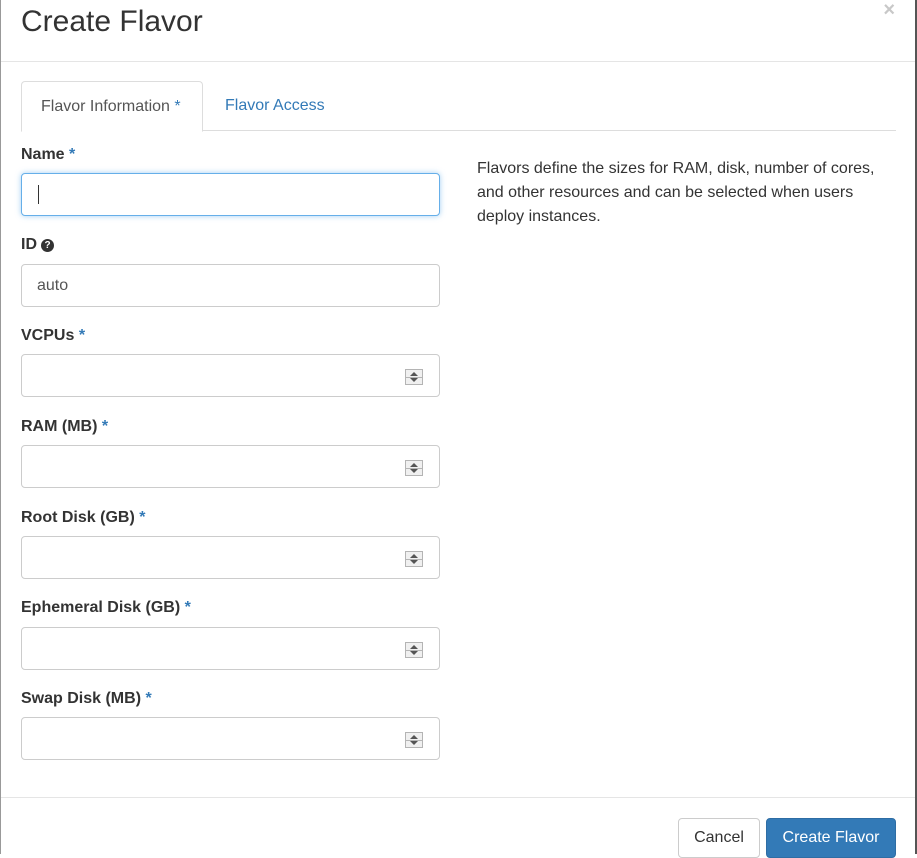  Describe the element at coordinates (719, 838) in the screenshot. I see `cancel-button: Cancel` at that location.